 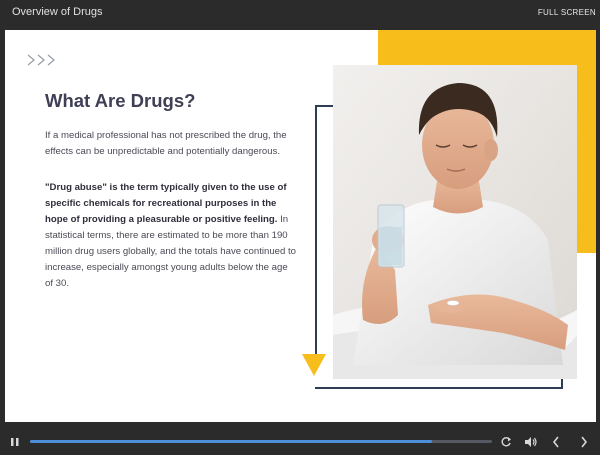 I want to click on frame-line-right, so click(x=562, y=384).